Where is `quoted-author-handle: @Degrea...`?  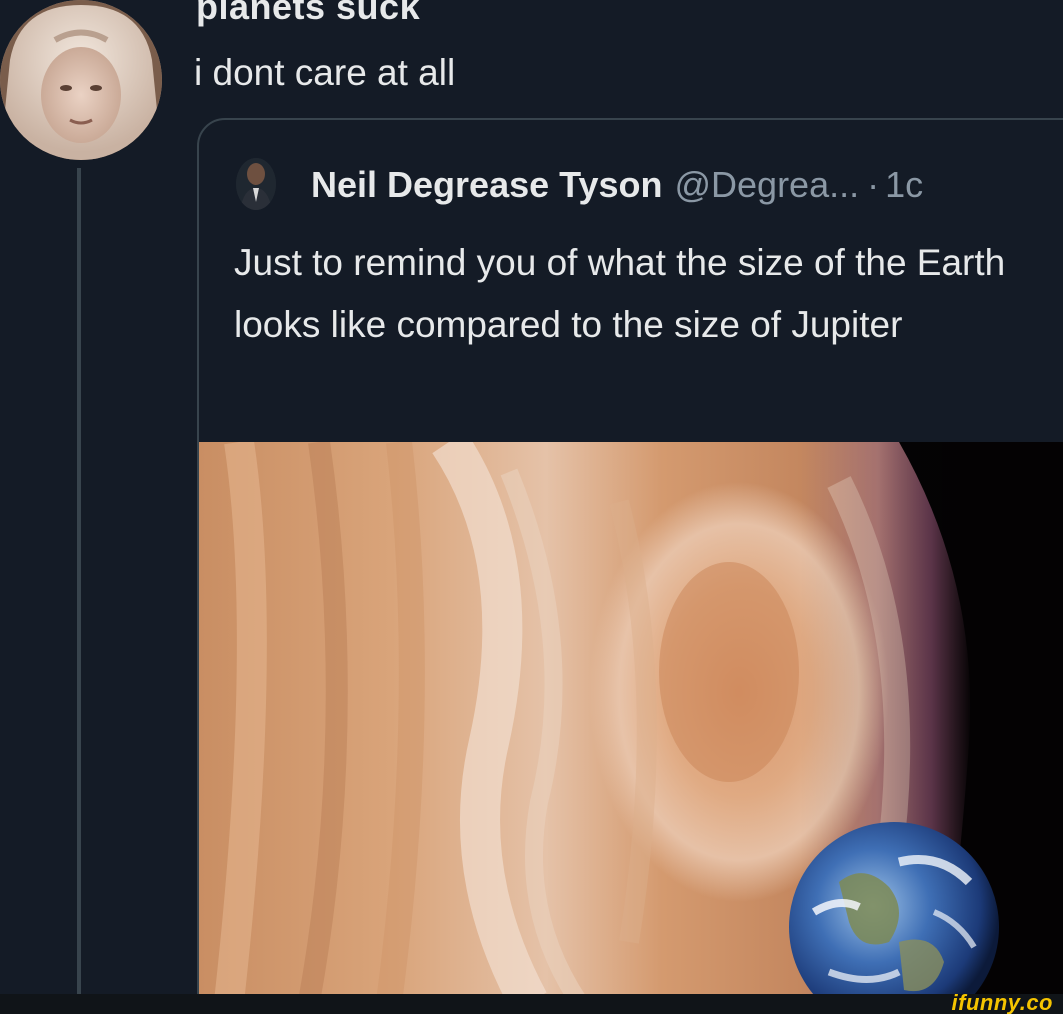 quoted-author-handle: @Degrea... is located at coordinates (766, 184).